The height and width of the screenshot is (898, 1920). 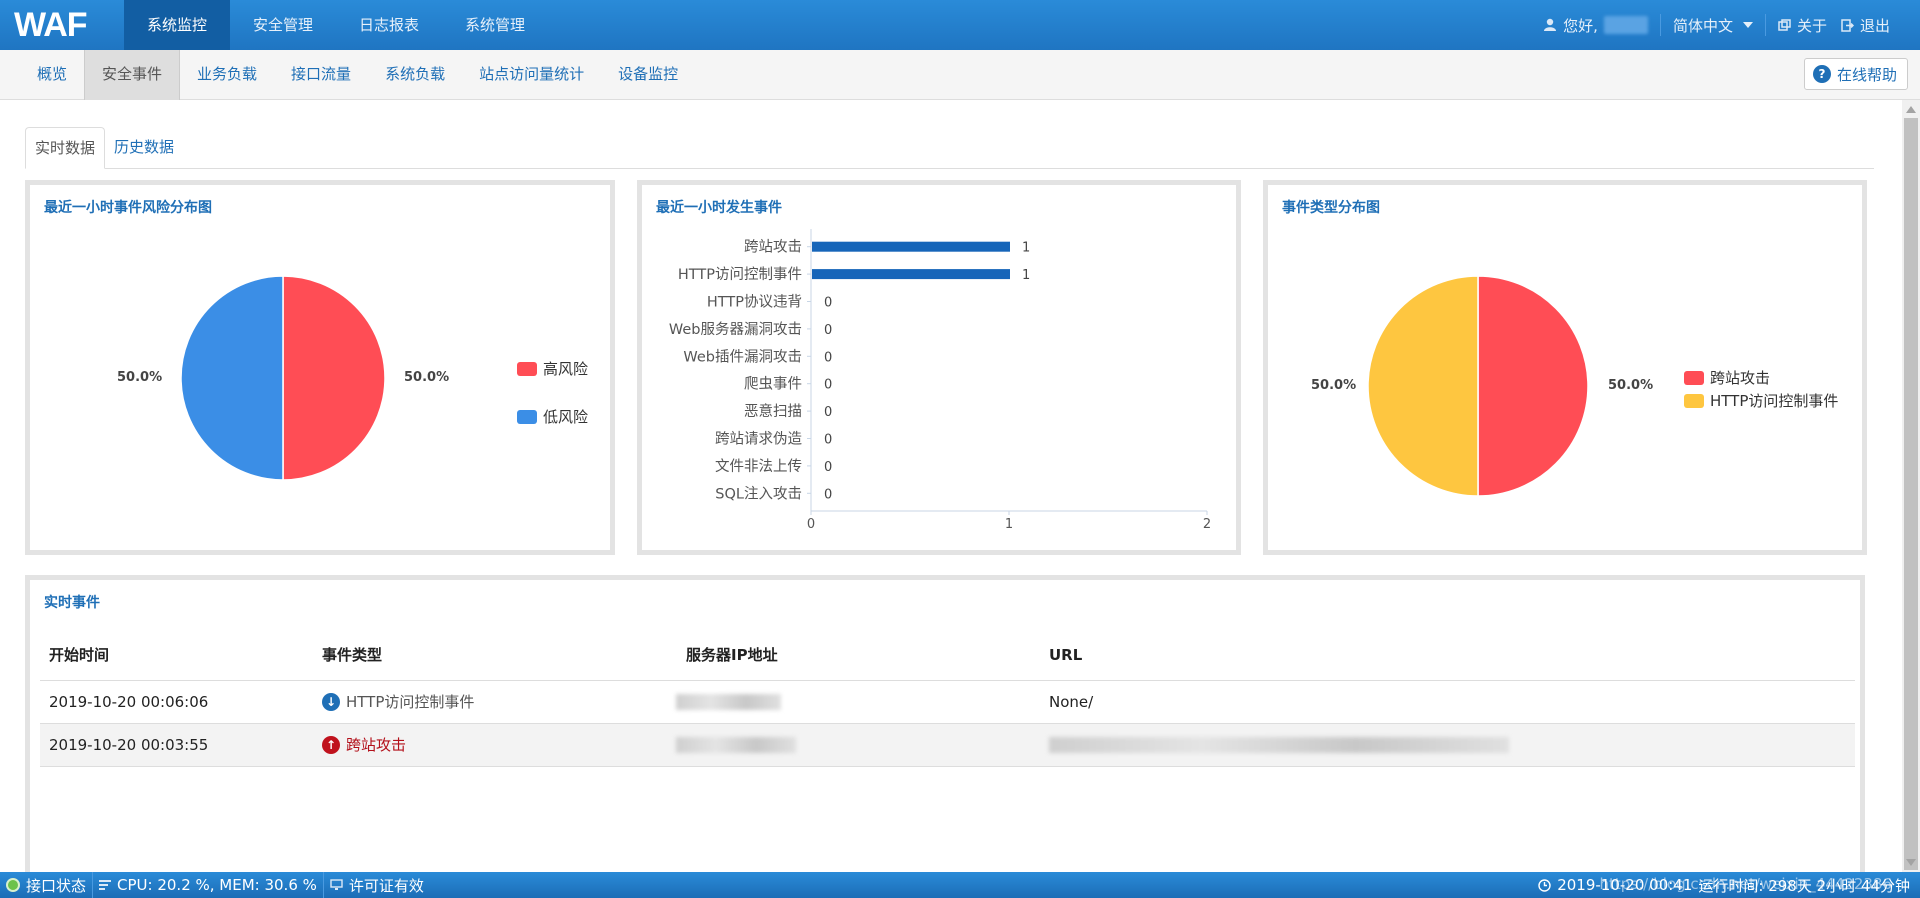 What do you see at coordinates (1811, 25) in the screenshot?
I see `about-label: 关于` at bounding box center [1811, 25].